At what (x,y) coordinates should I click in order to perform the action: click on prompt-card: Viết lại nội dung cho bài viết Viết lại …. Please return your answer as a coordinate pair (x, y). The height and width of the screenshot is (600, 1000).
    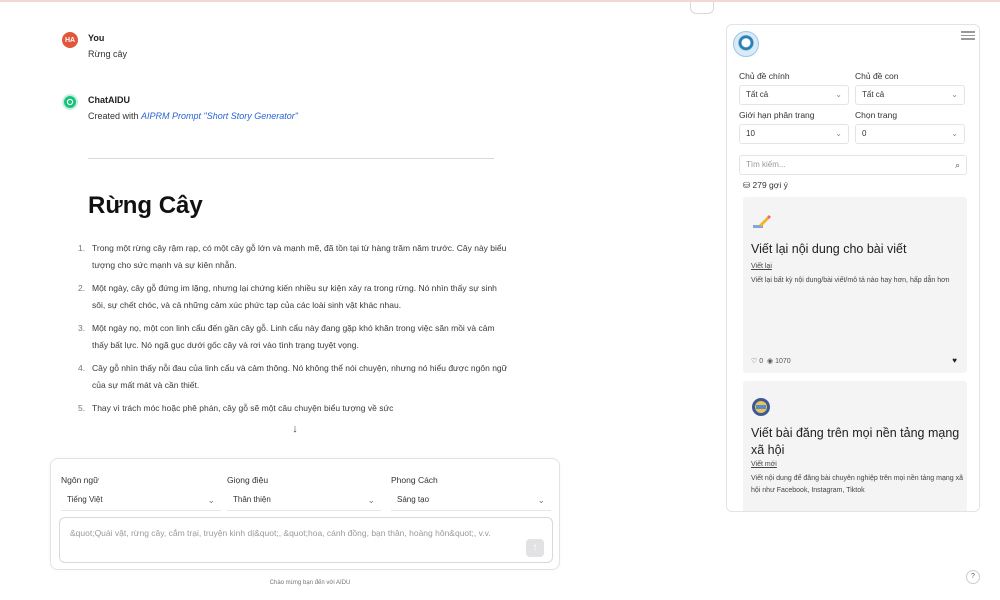
    Looking at the image, I should click on (855, 285).